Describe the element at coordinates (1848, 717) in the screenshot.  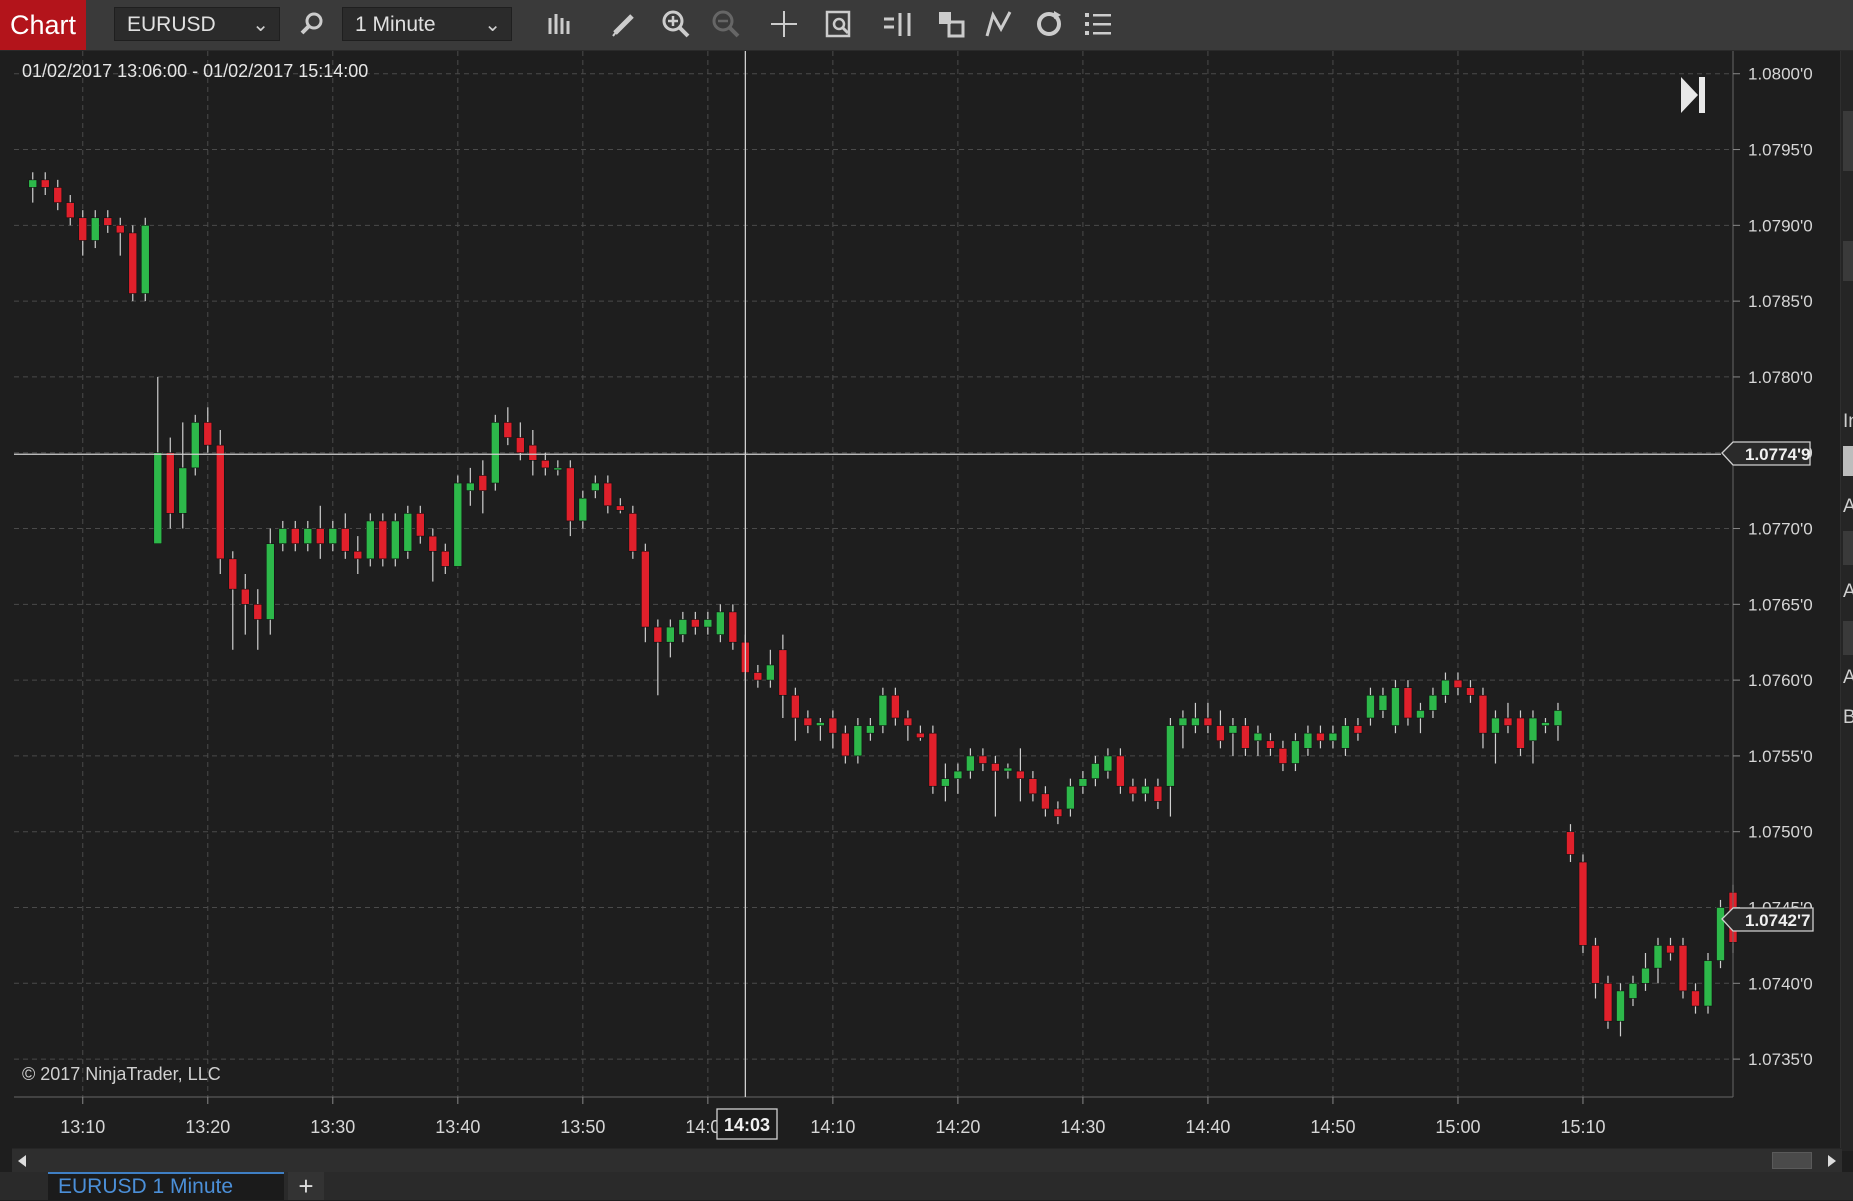
I see `panel-label: B` at that location.